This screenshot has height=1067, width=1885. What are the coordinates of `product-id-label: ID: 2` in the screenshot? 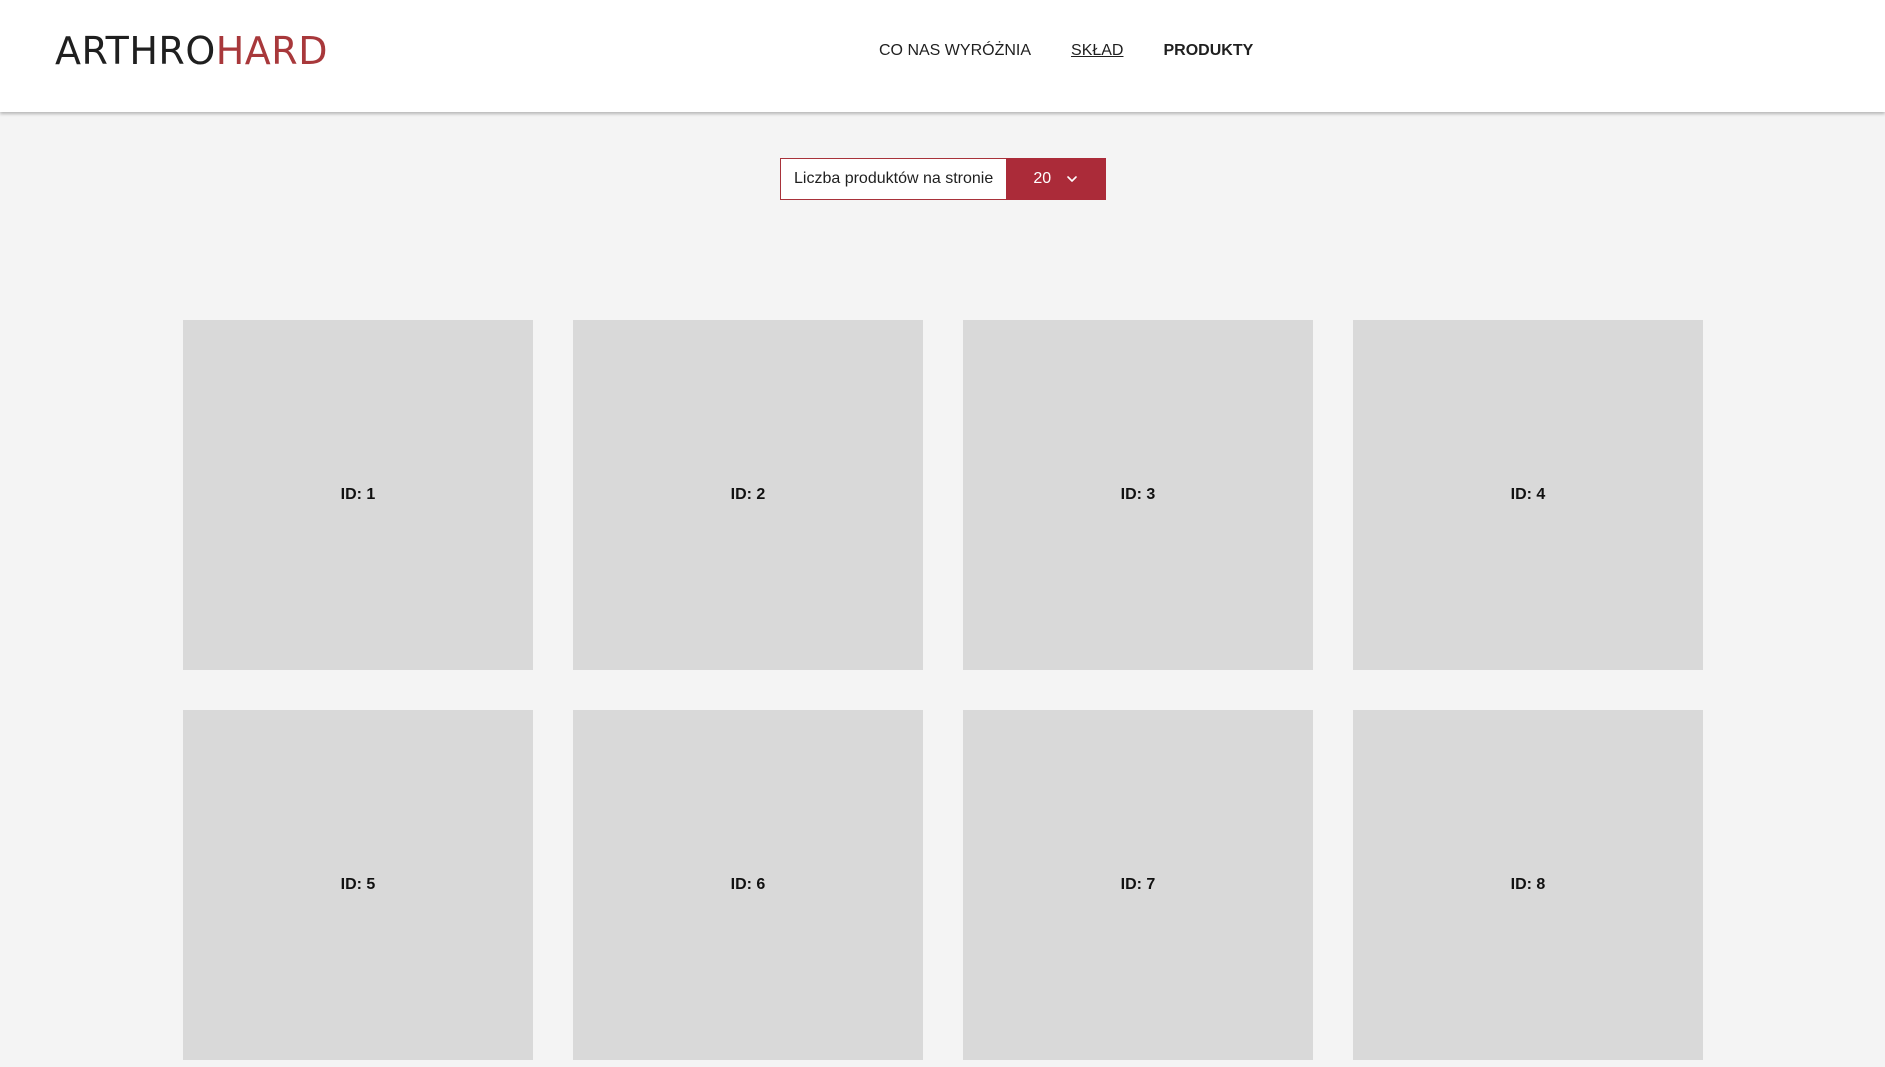 It's located at (748, 494).